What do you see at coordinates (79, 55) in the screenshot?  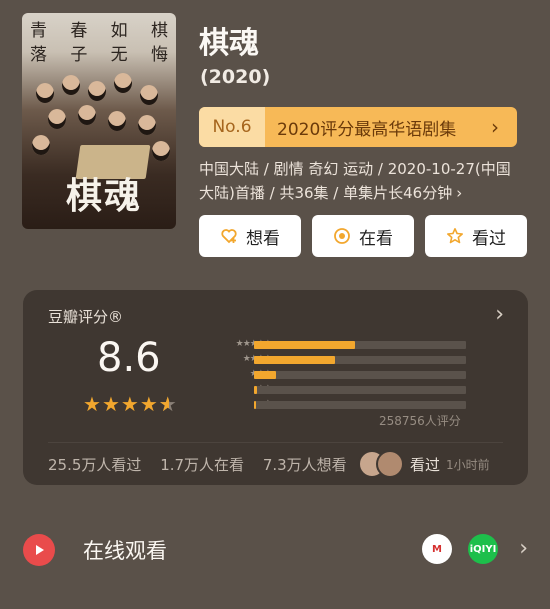 I see `poem-char: 子` at bounding box center [79, 55].